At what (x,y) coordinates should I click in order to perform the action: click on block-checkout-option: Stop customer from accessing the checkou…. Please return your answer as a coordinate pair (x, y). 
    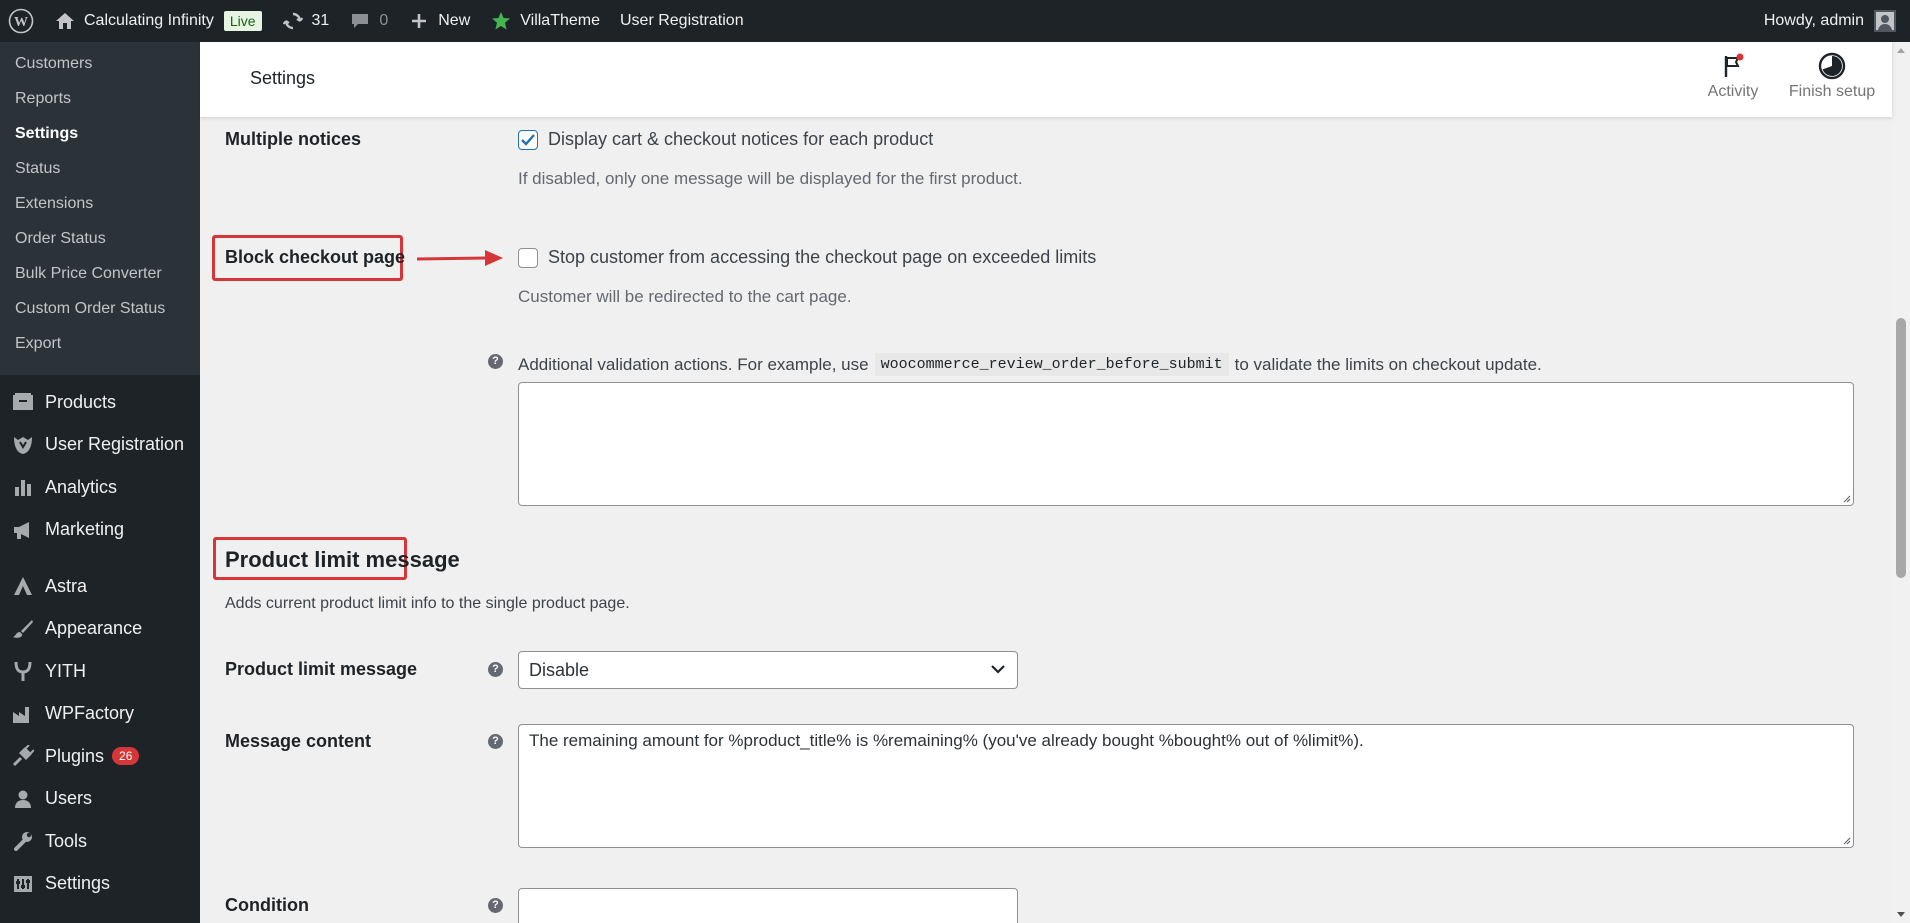
    Looking at the image, I should click on (807, 257).